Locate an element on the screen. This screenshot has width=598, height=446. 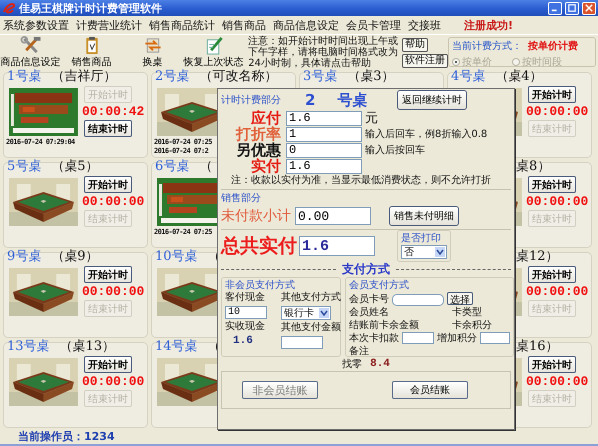
currency-unit: 元 is located at coordinates (371, 118).